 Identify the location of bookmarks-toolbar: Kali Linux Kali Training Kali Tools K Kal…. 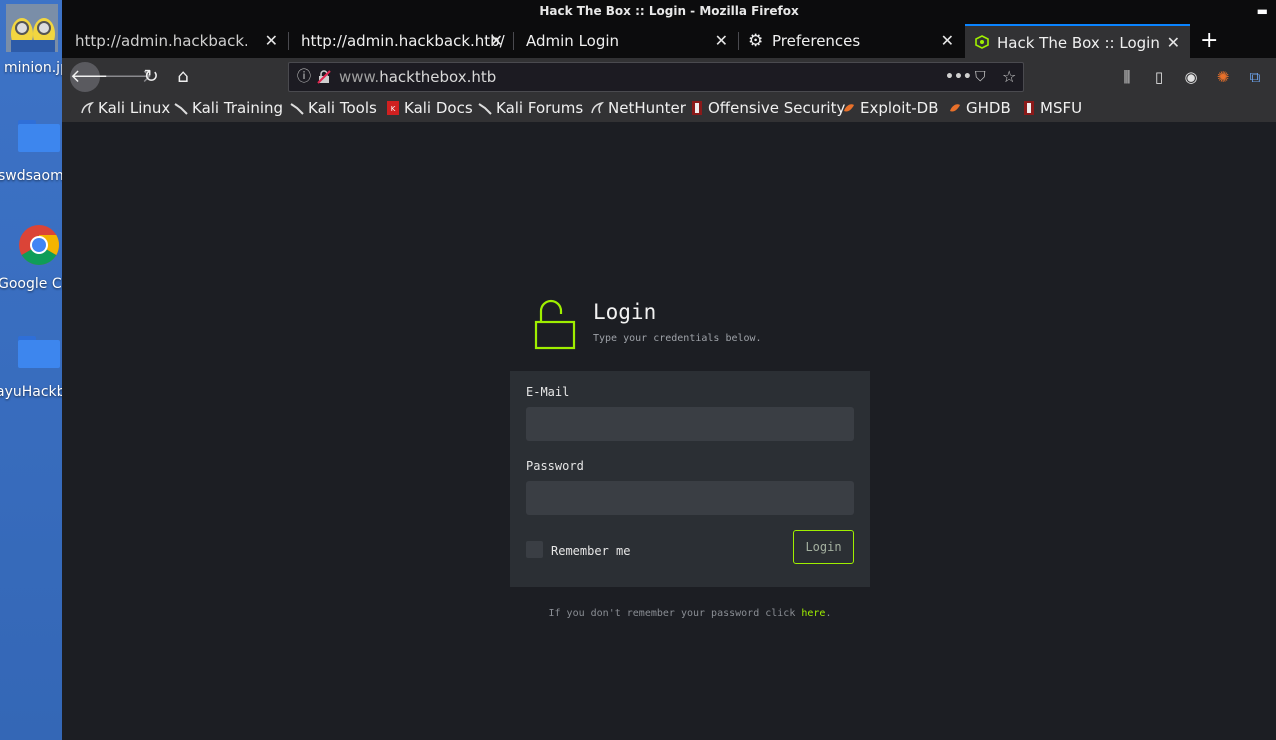
(669, 109).